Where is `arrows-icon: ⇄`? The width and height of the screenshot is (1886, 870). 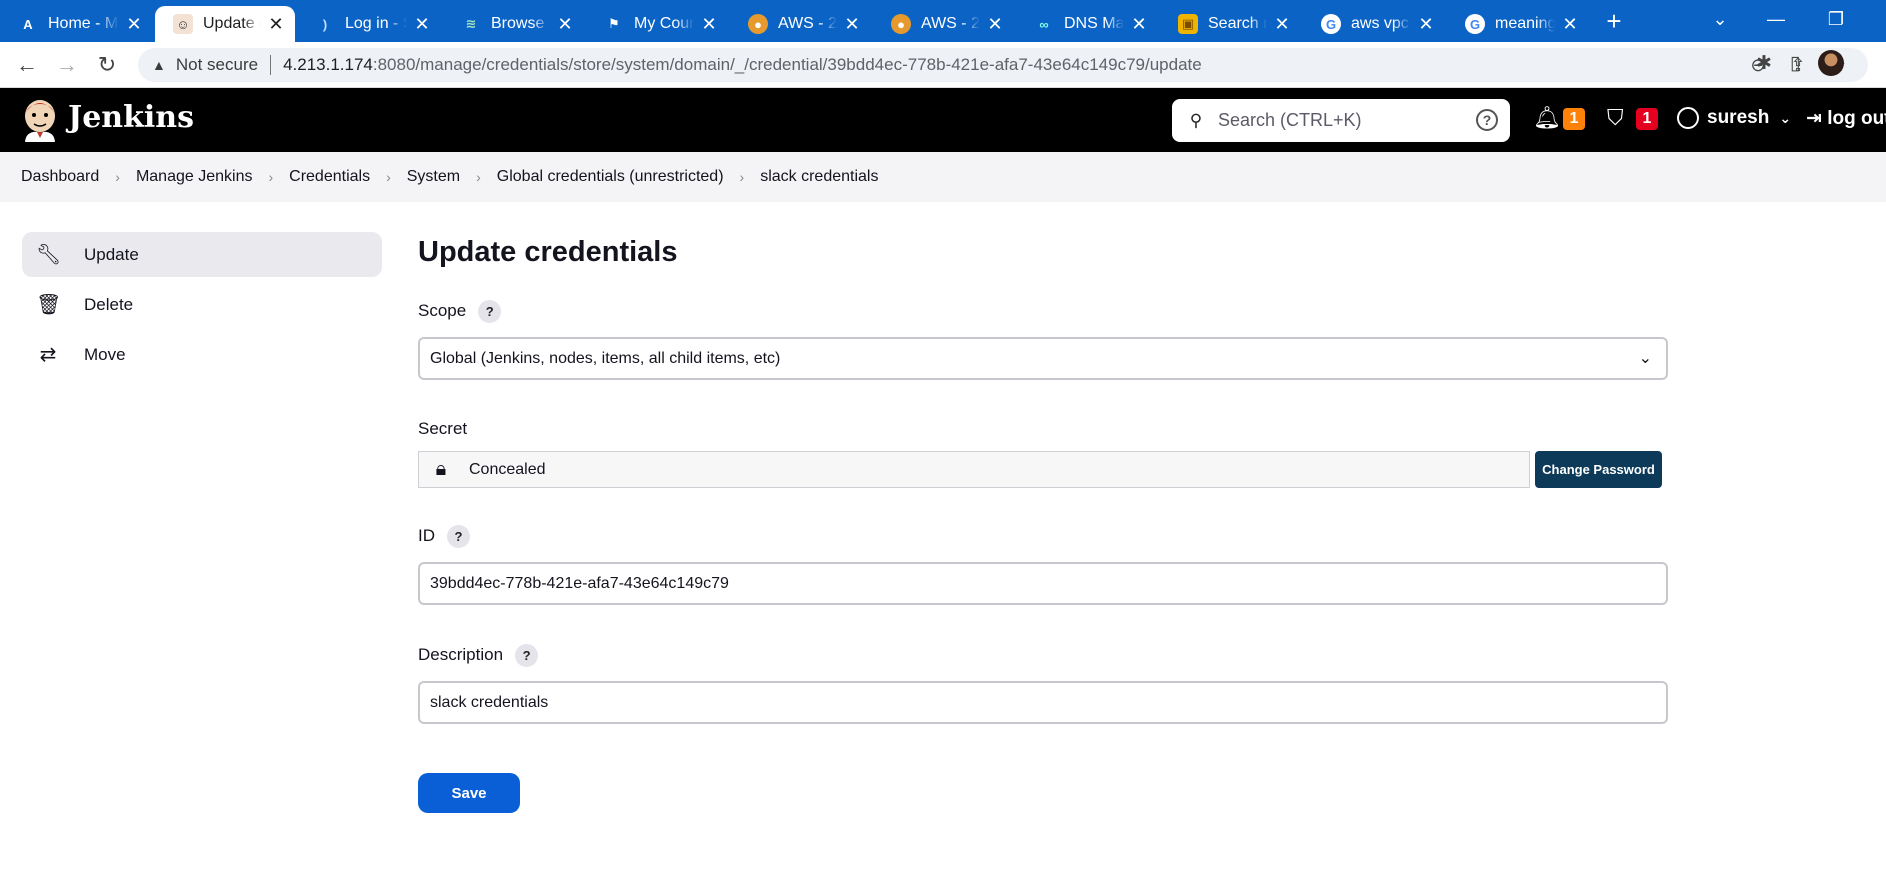 arrows-icon: ⇄ is located at coordinates (48, 355).